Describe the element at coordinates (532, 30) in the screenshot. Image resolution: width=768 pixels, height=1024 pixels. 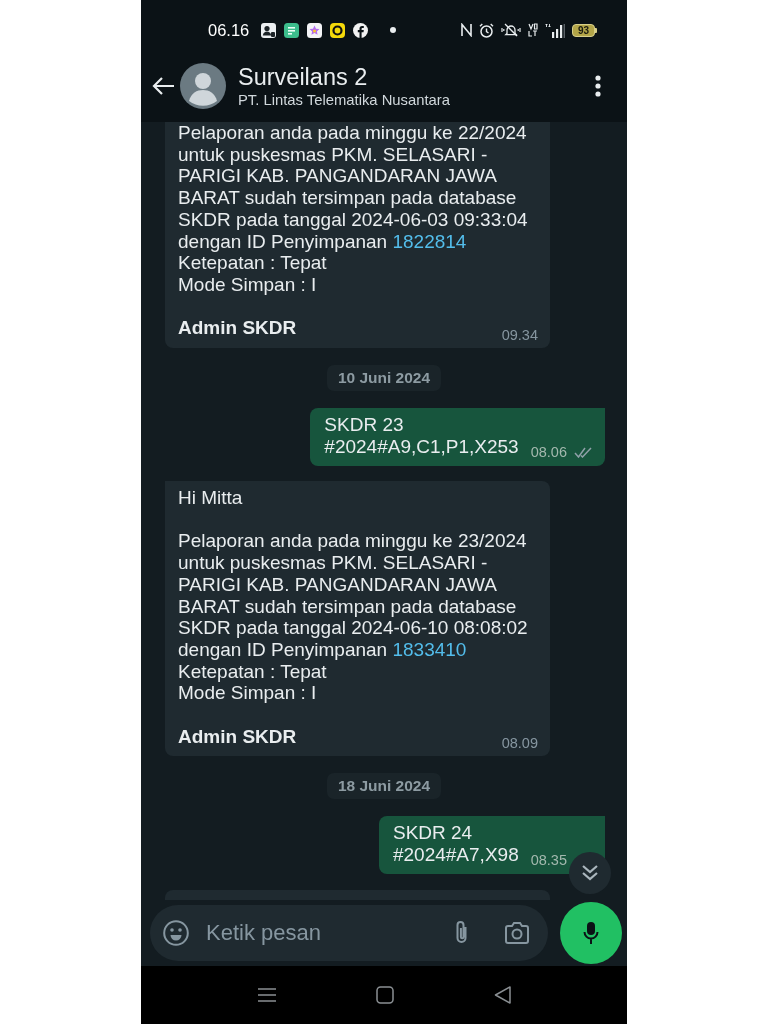
I see `volte-icon` at that location.